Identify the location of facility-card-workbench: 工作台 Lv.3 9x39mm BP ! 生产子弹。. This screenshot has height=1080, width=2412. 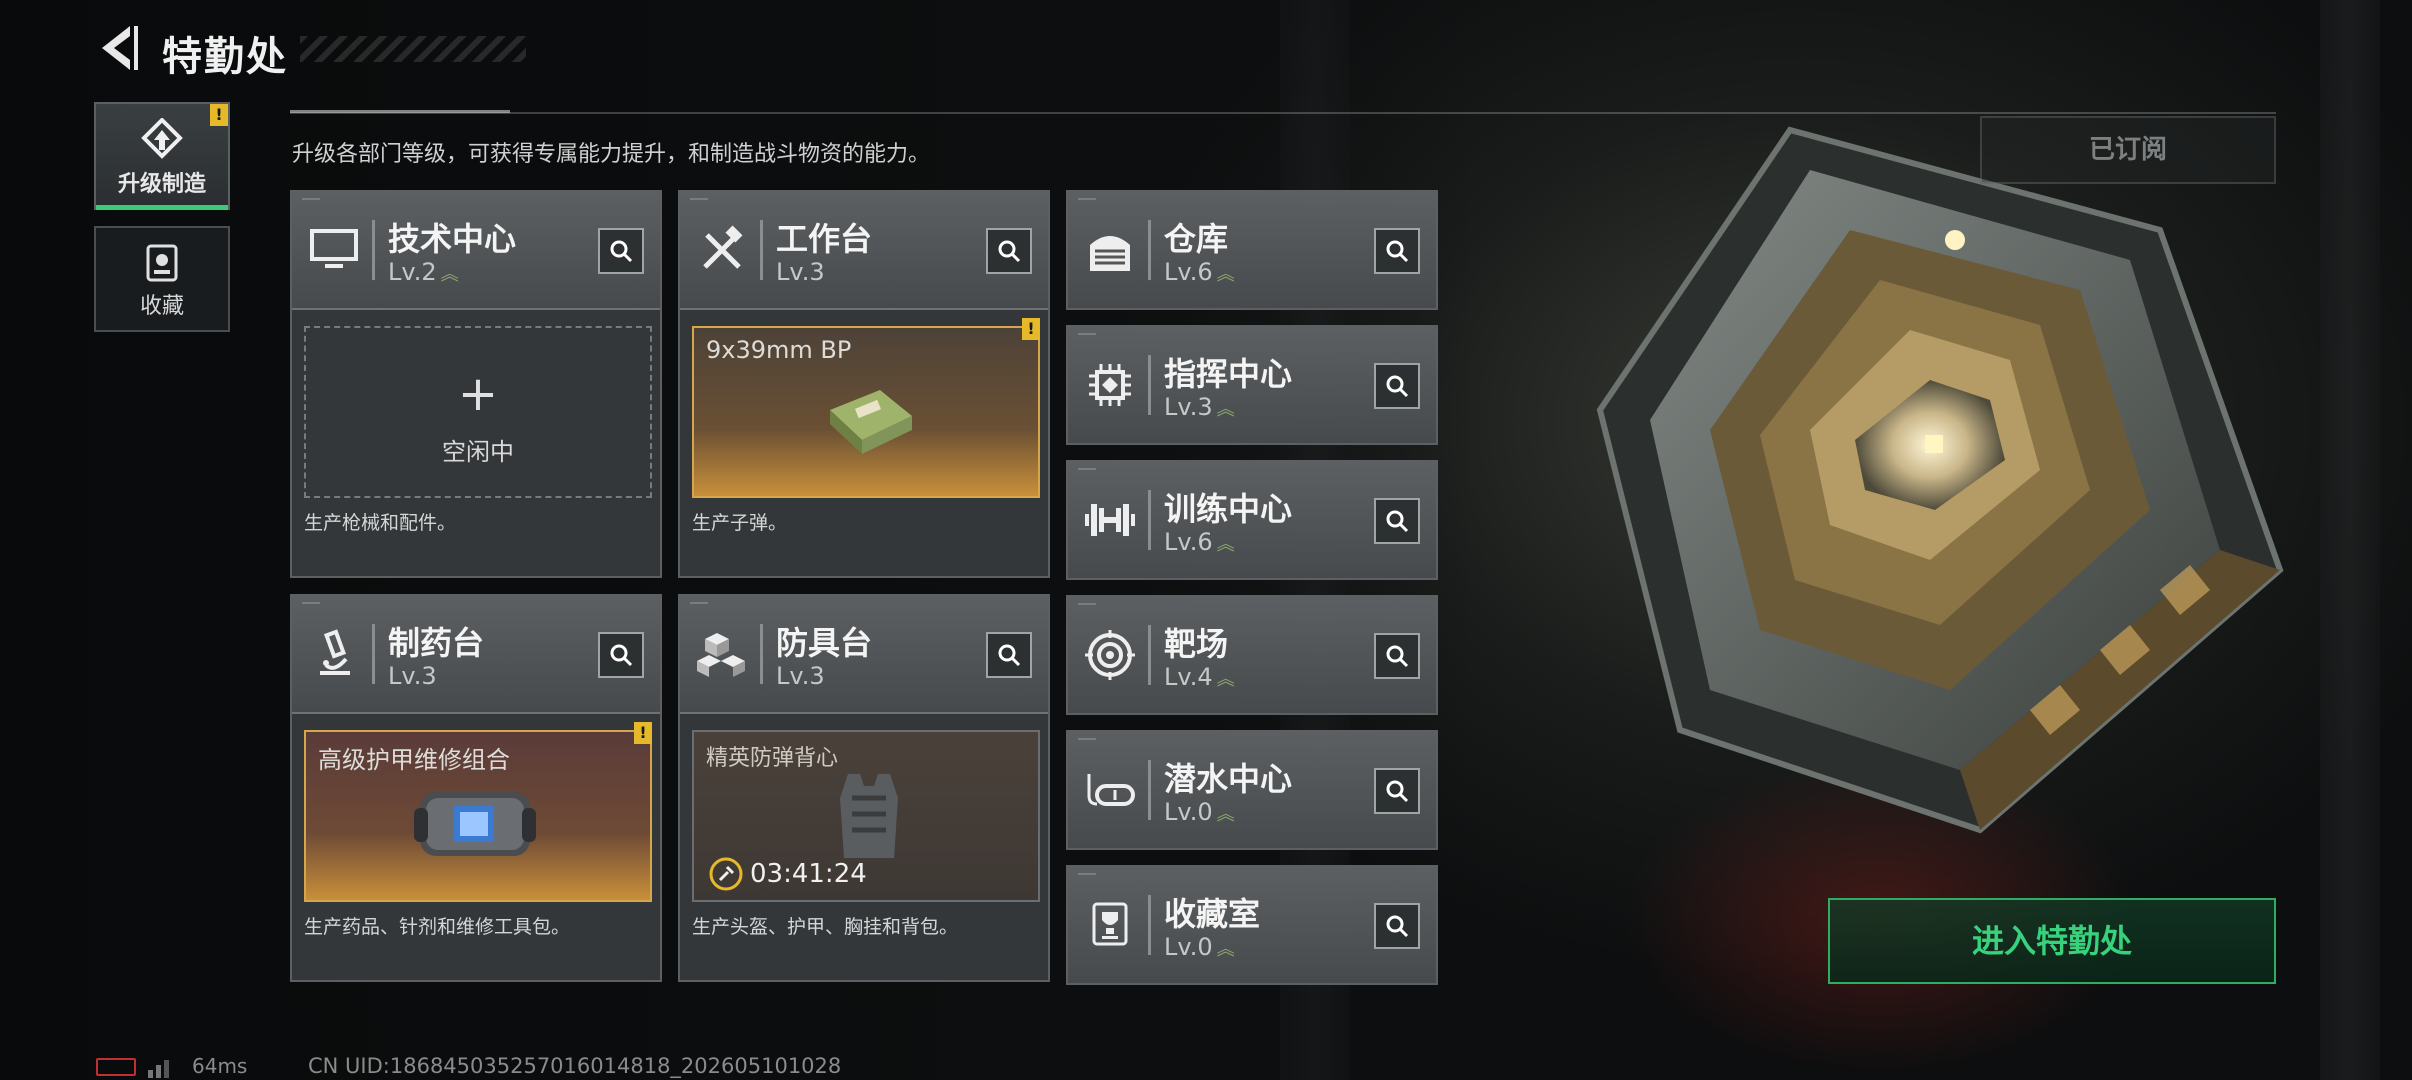
(864, 384).